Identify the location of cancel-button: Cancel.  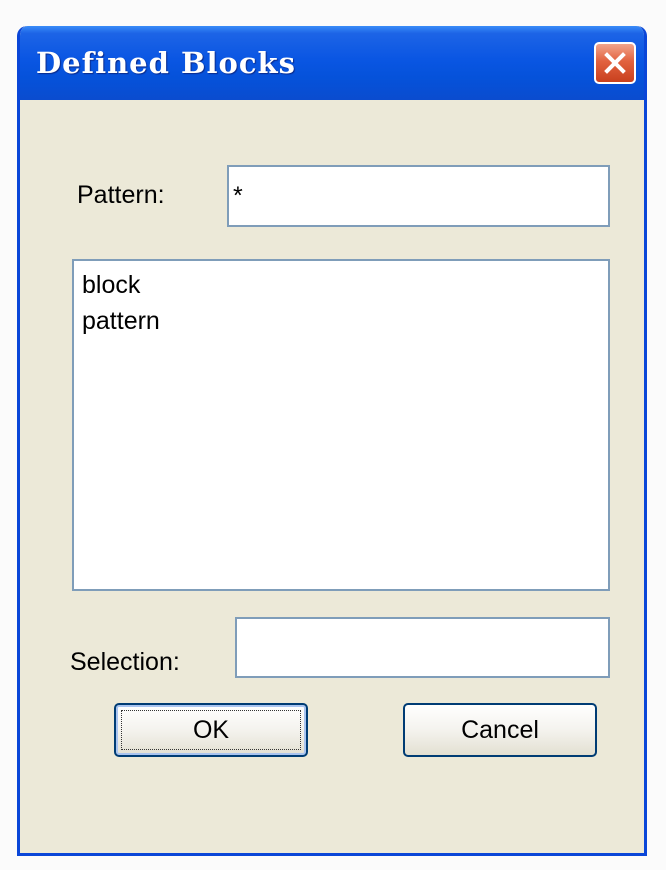
(500, 730).